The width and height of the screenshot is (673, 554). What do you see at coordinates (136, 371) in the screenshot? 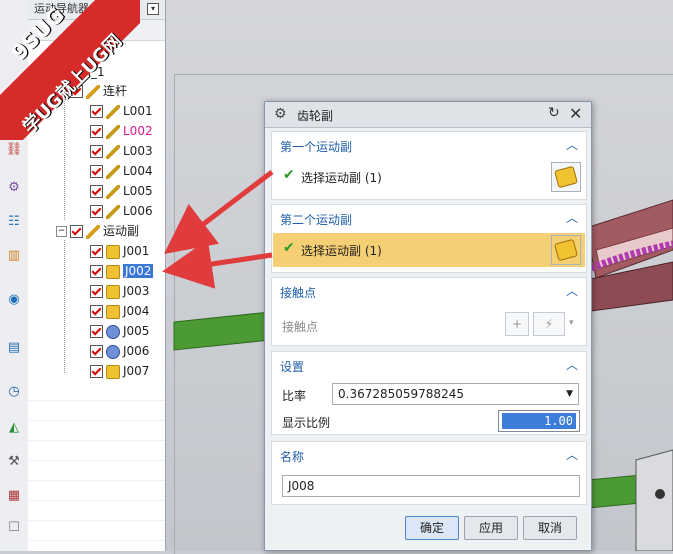
I see `joint-label: J007` at bounding box center [136, 371].